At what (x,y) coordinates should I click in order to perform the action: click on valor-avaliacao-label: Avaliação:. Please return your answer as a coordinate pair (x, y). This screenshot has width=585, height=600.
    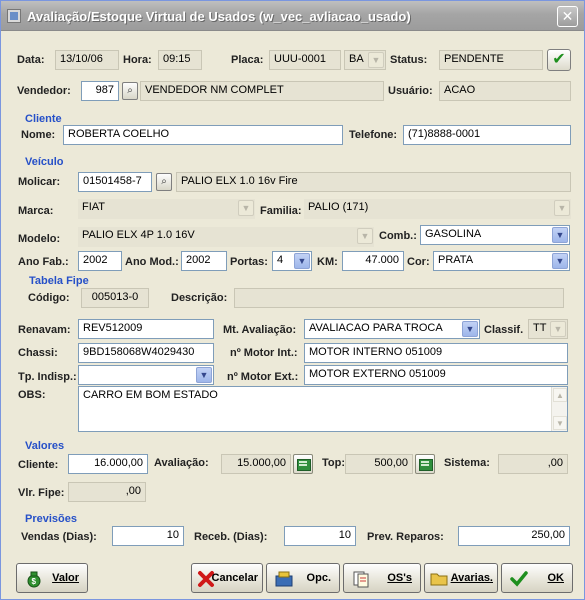
    Looking at the image, I should click on (181, 463).